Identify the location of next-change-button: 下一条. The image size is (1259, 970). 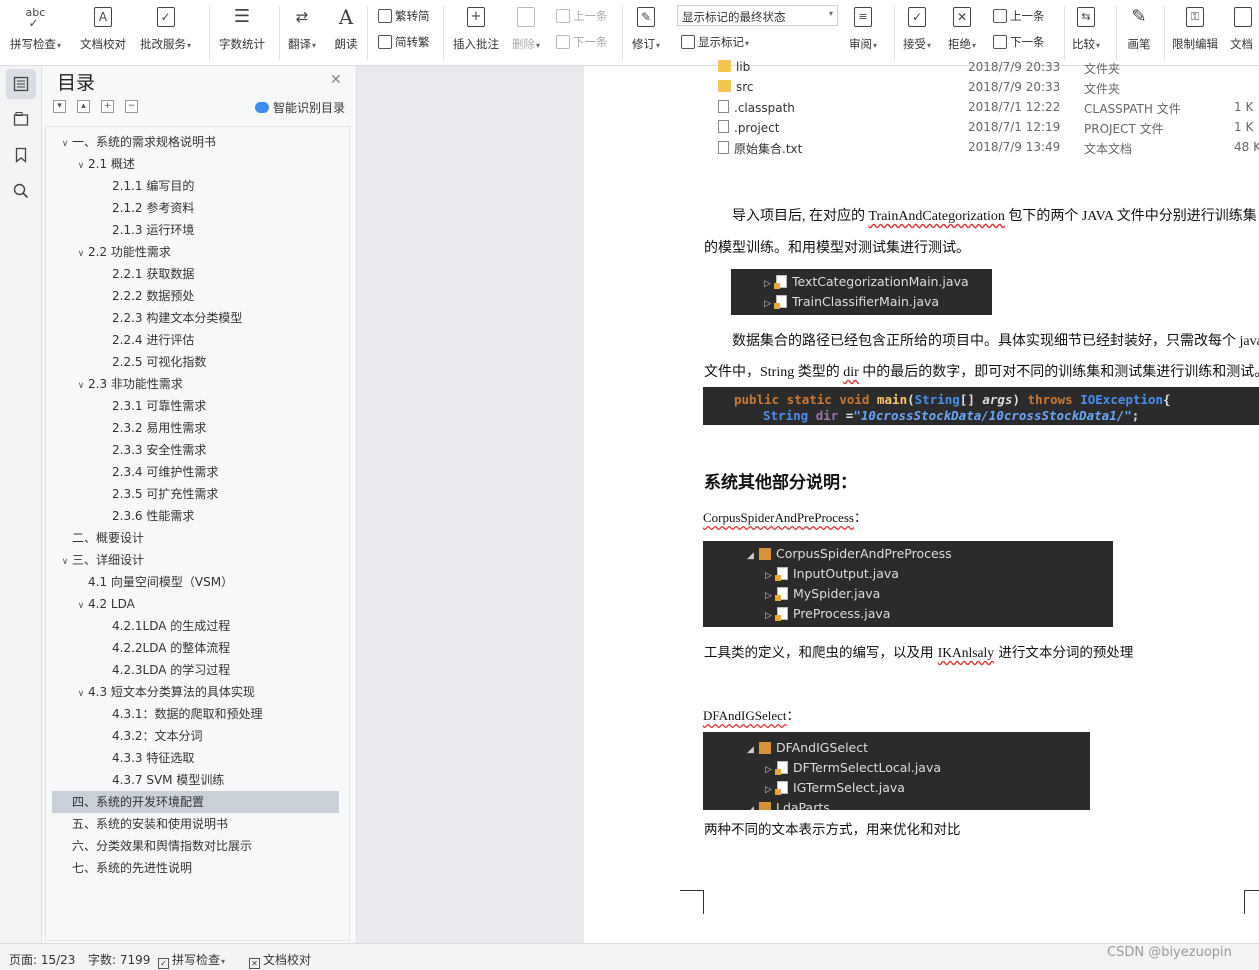
(1019, 42).